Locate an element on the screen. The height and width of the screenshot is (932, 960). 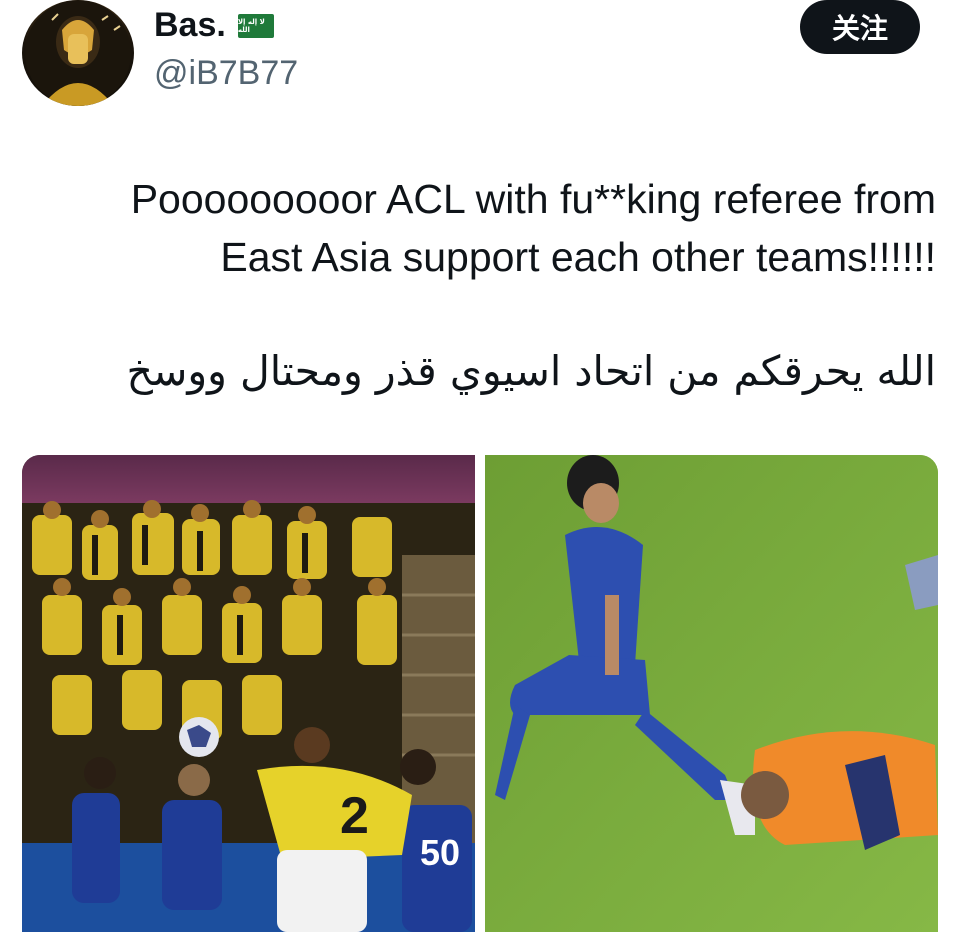
flag-text: ﻻ إله إلا الله is located at coordinates (251, 25).